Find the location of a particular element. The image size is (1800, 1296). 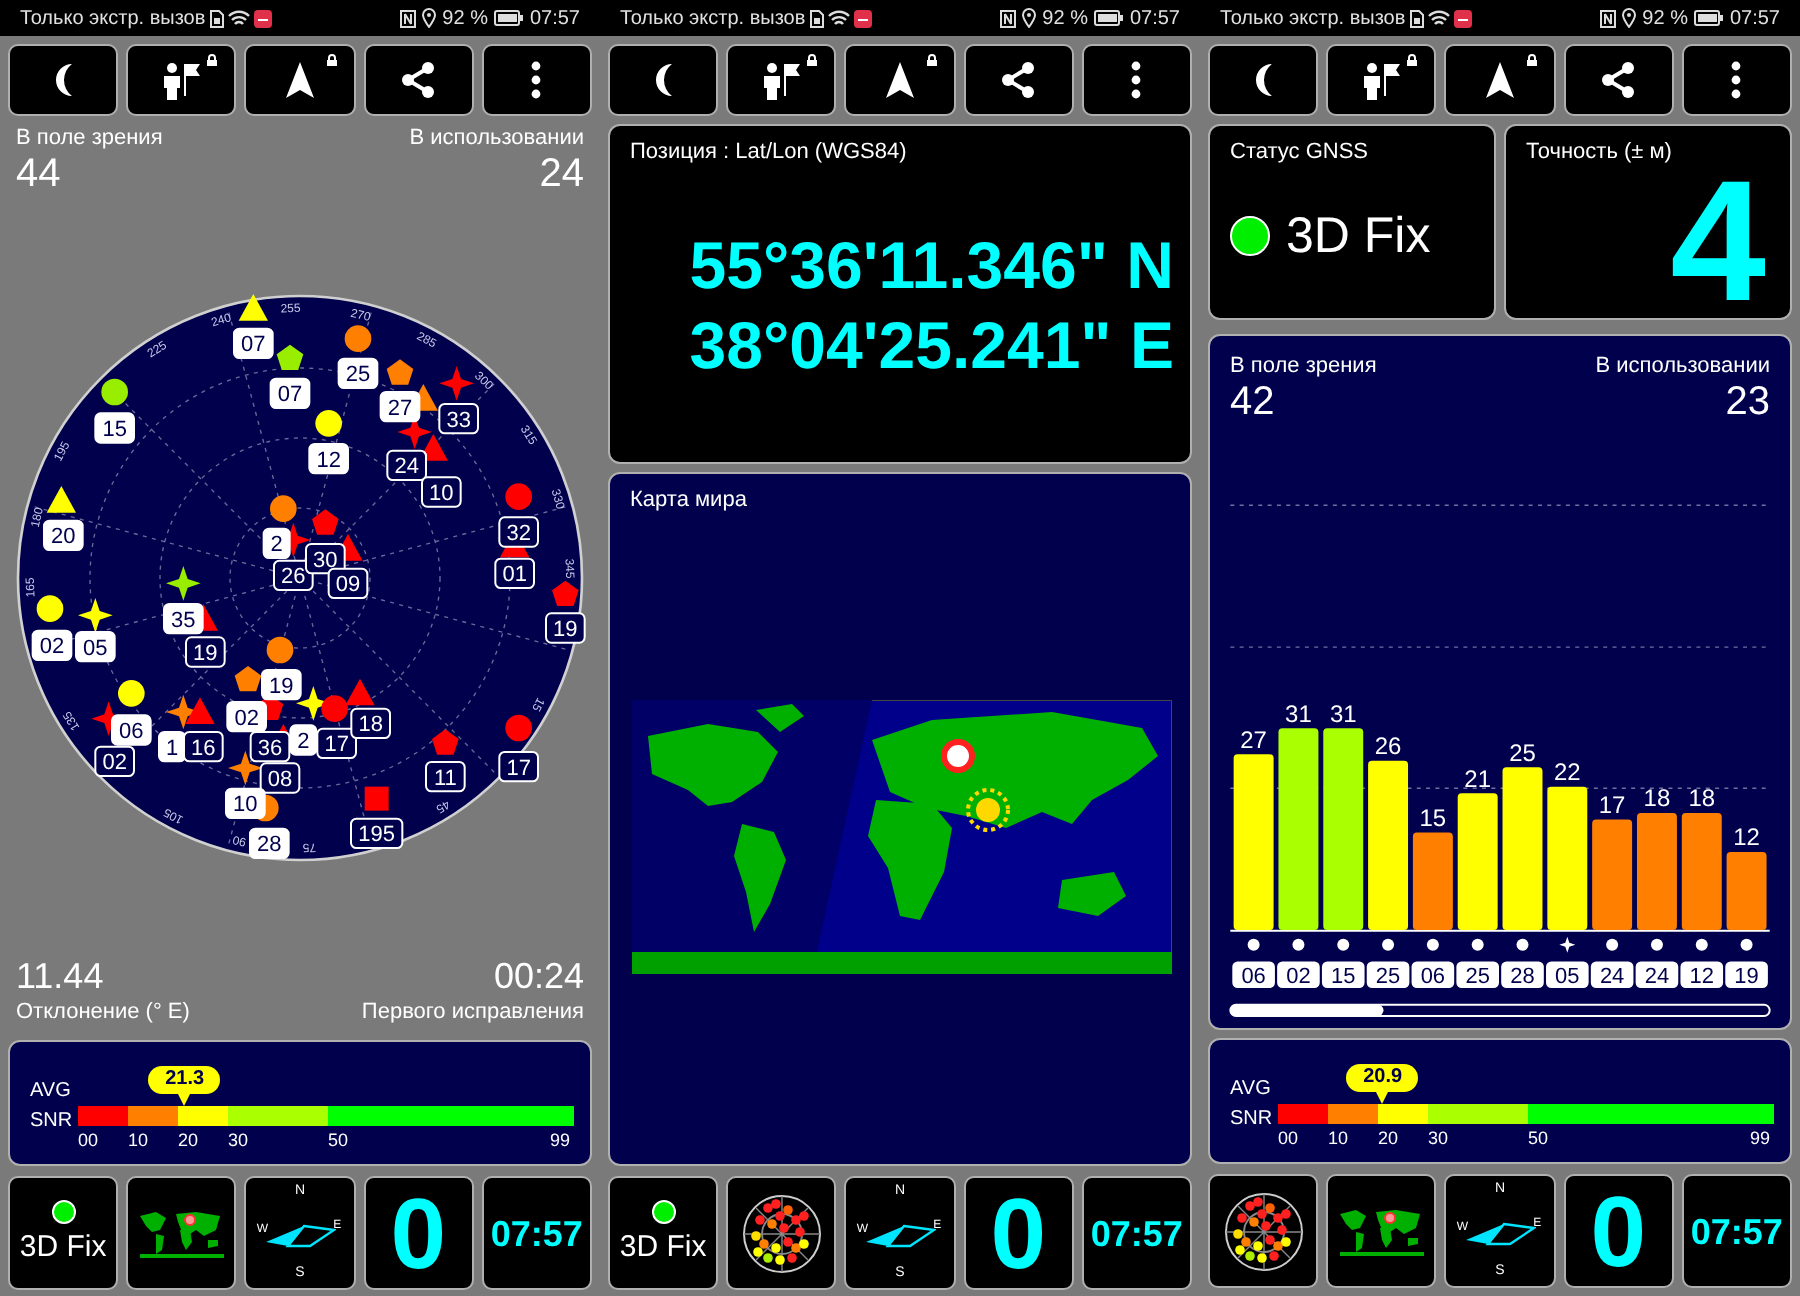

more-icon is located at coordinates (536, 80).